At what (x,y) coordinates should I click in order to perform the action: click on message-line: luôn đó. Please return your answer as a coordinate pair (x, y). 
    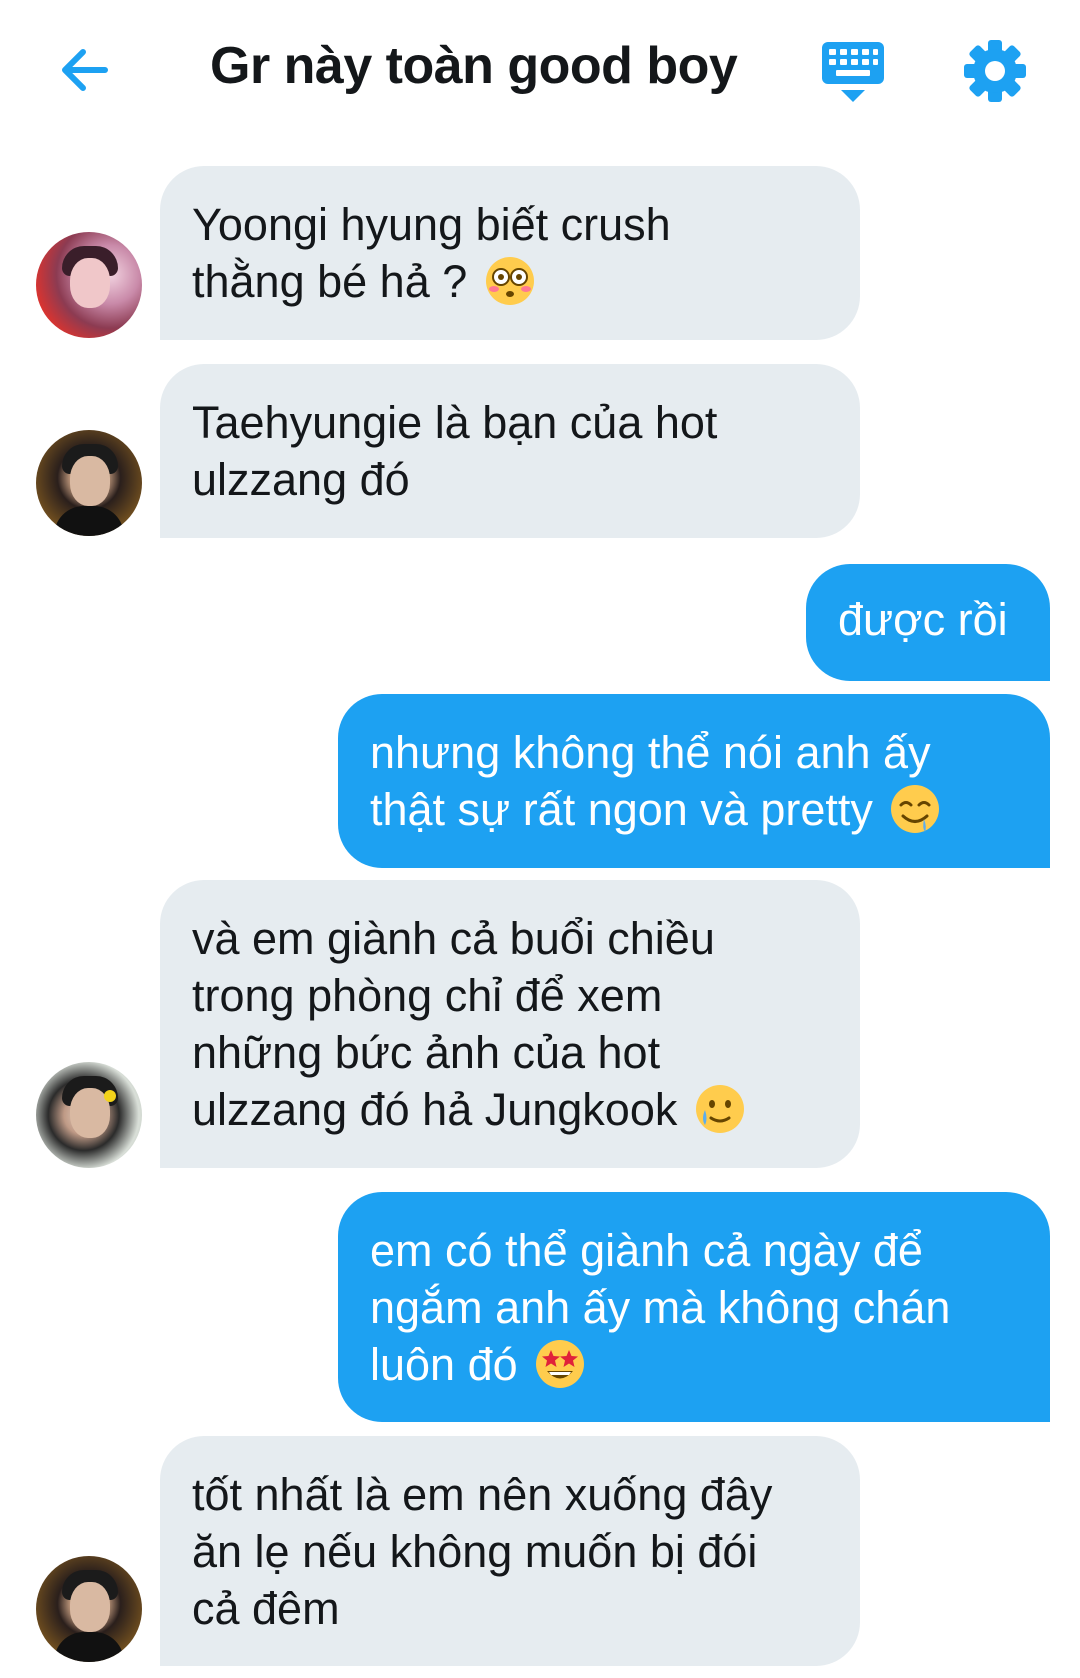
    Looking at the image, I should click on (694, 1365).